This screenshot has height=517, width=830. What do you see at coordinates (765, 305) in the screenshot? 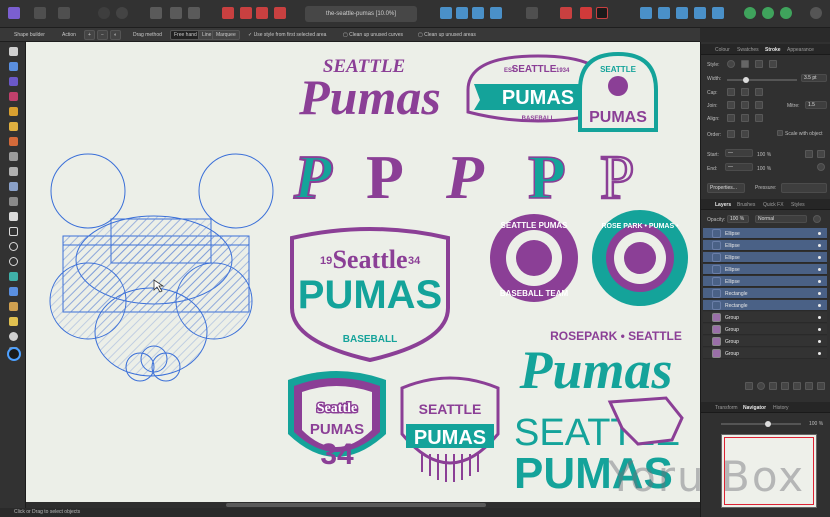
I see `layer-row: Rectangle` at bounding box center [765, 305].